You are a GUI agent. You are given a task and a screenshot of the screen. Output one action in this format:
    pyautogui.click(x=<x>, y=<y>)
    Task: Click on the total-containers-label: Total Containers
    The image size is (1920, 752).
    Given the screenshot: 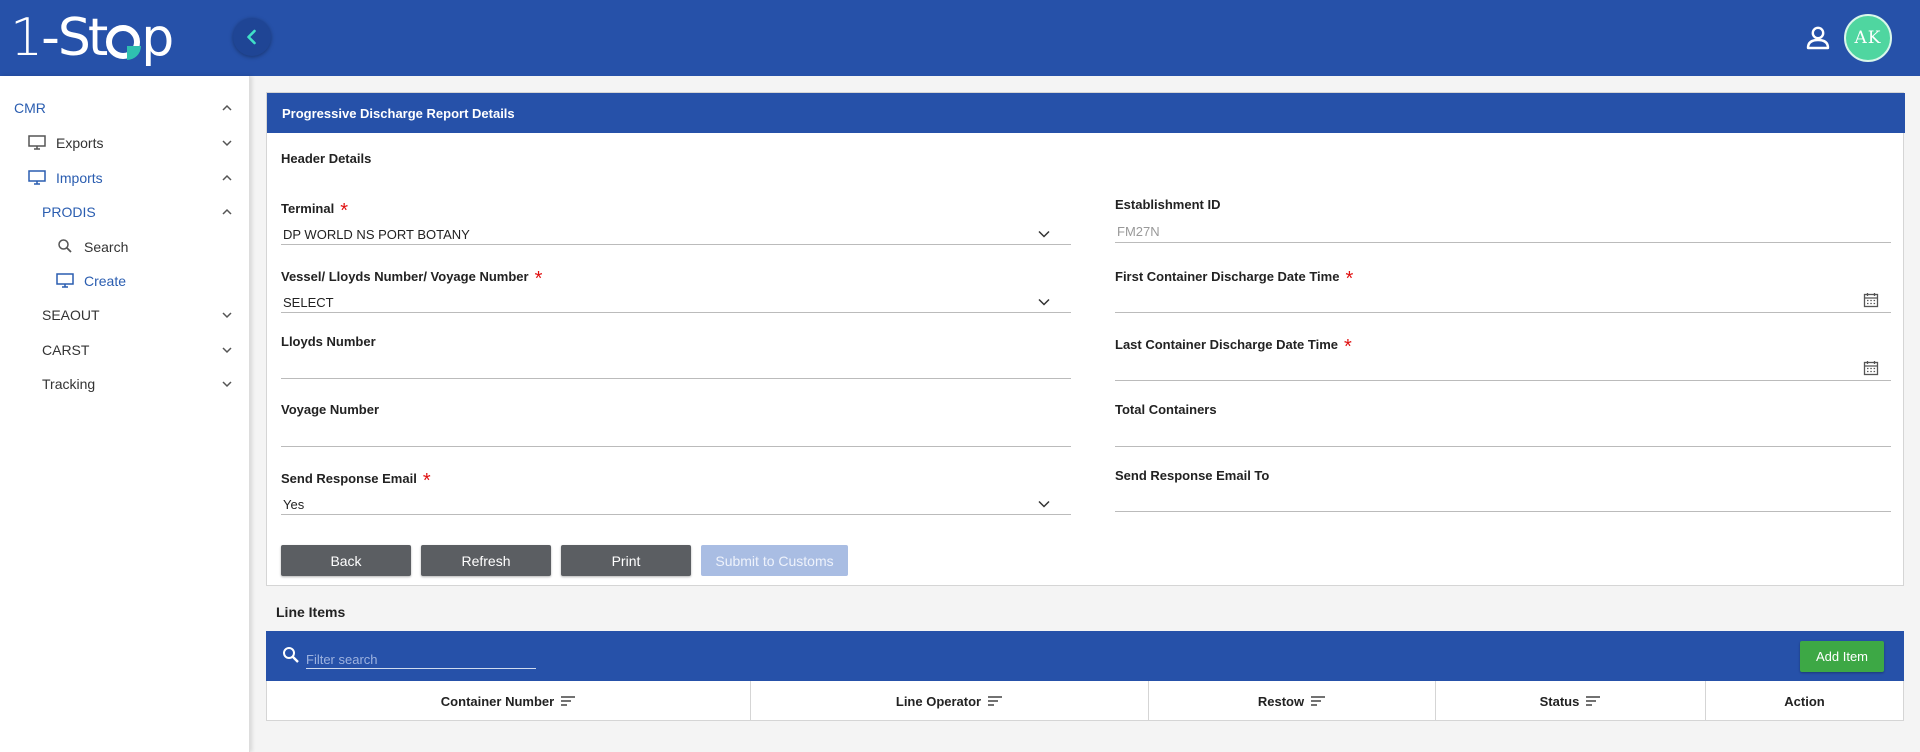 What is the action you would take?
    pyautogui.click(x=1166, y=409)
    